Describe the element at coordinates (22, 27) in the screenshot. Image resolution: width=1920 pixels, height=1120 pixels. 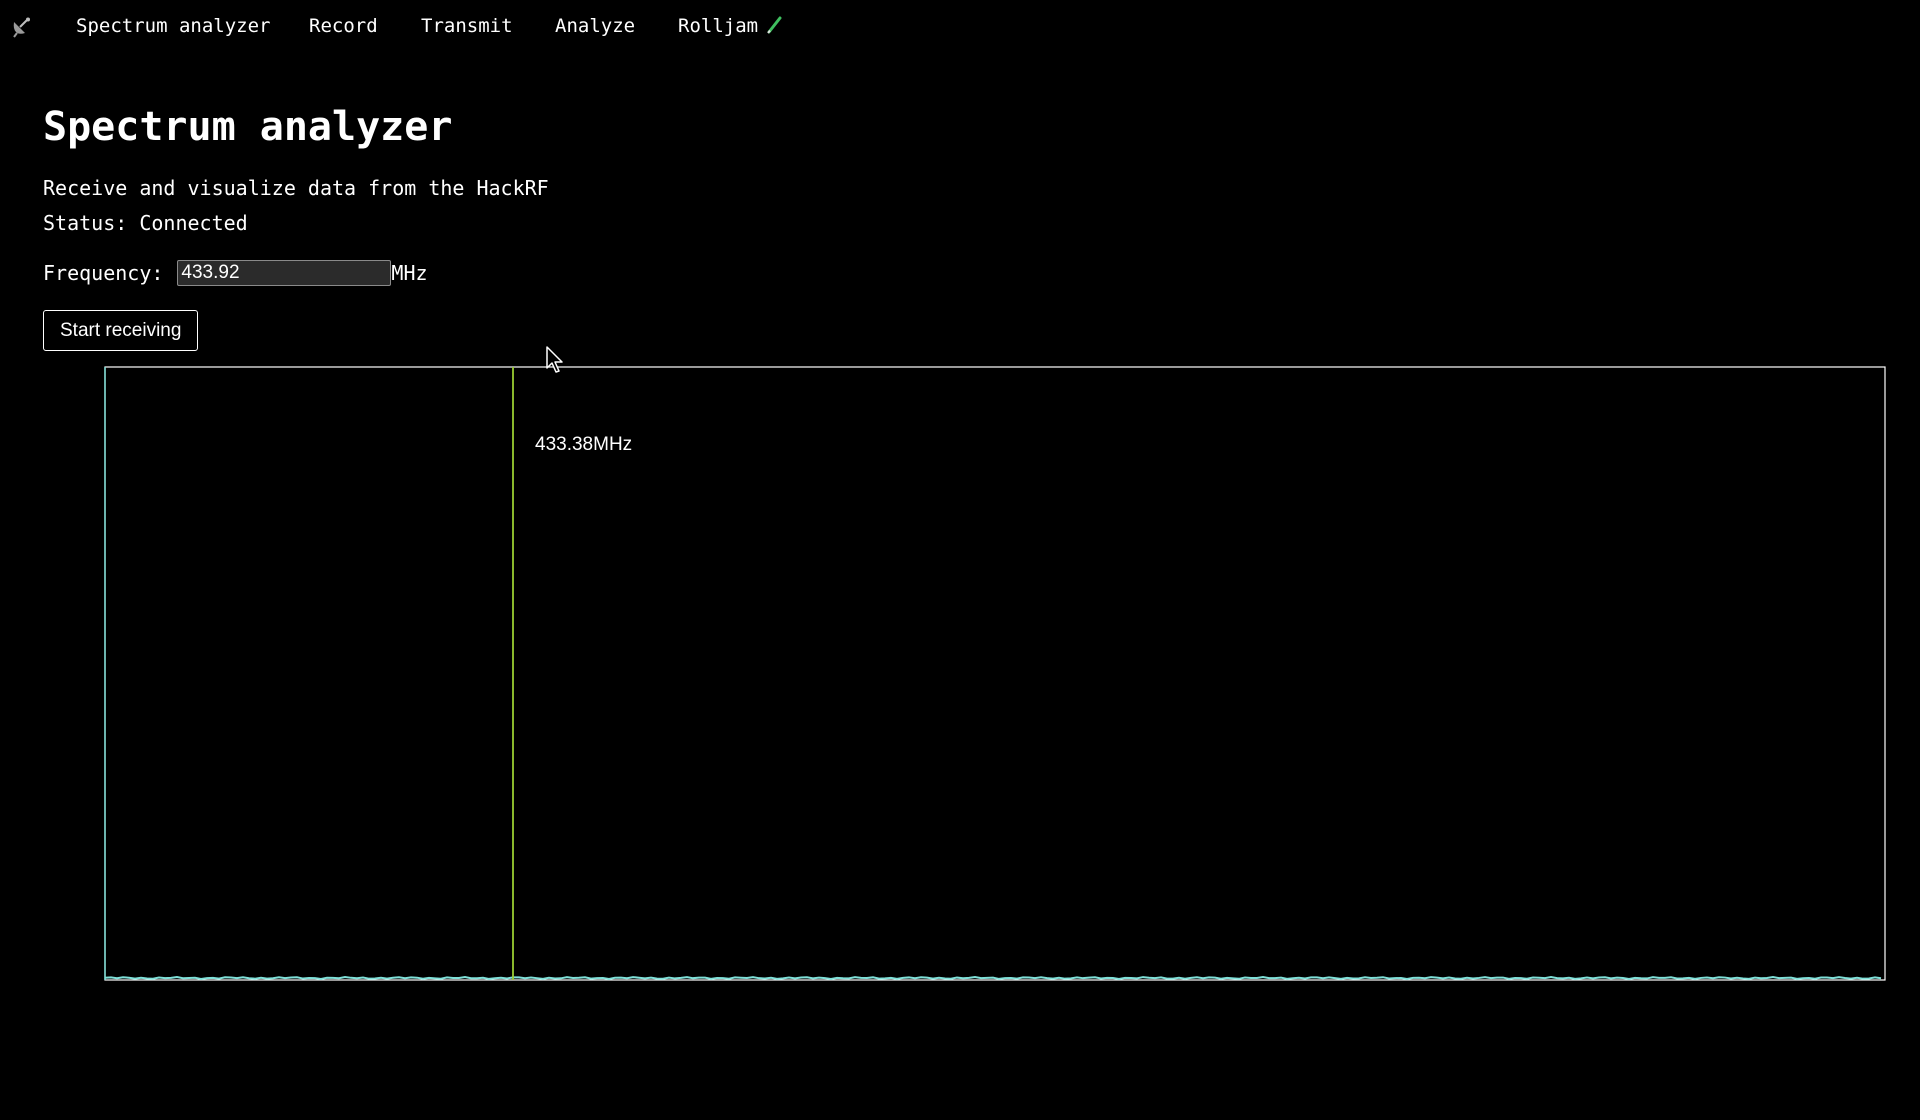
I see `satellite-dish-icon` at that location.